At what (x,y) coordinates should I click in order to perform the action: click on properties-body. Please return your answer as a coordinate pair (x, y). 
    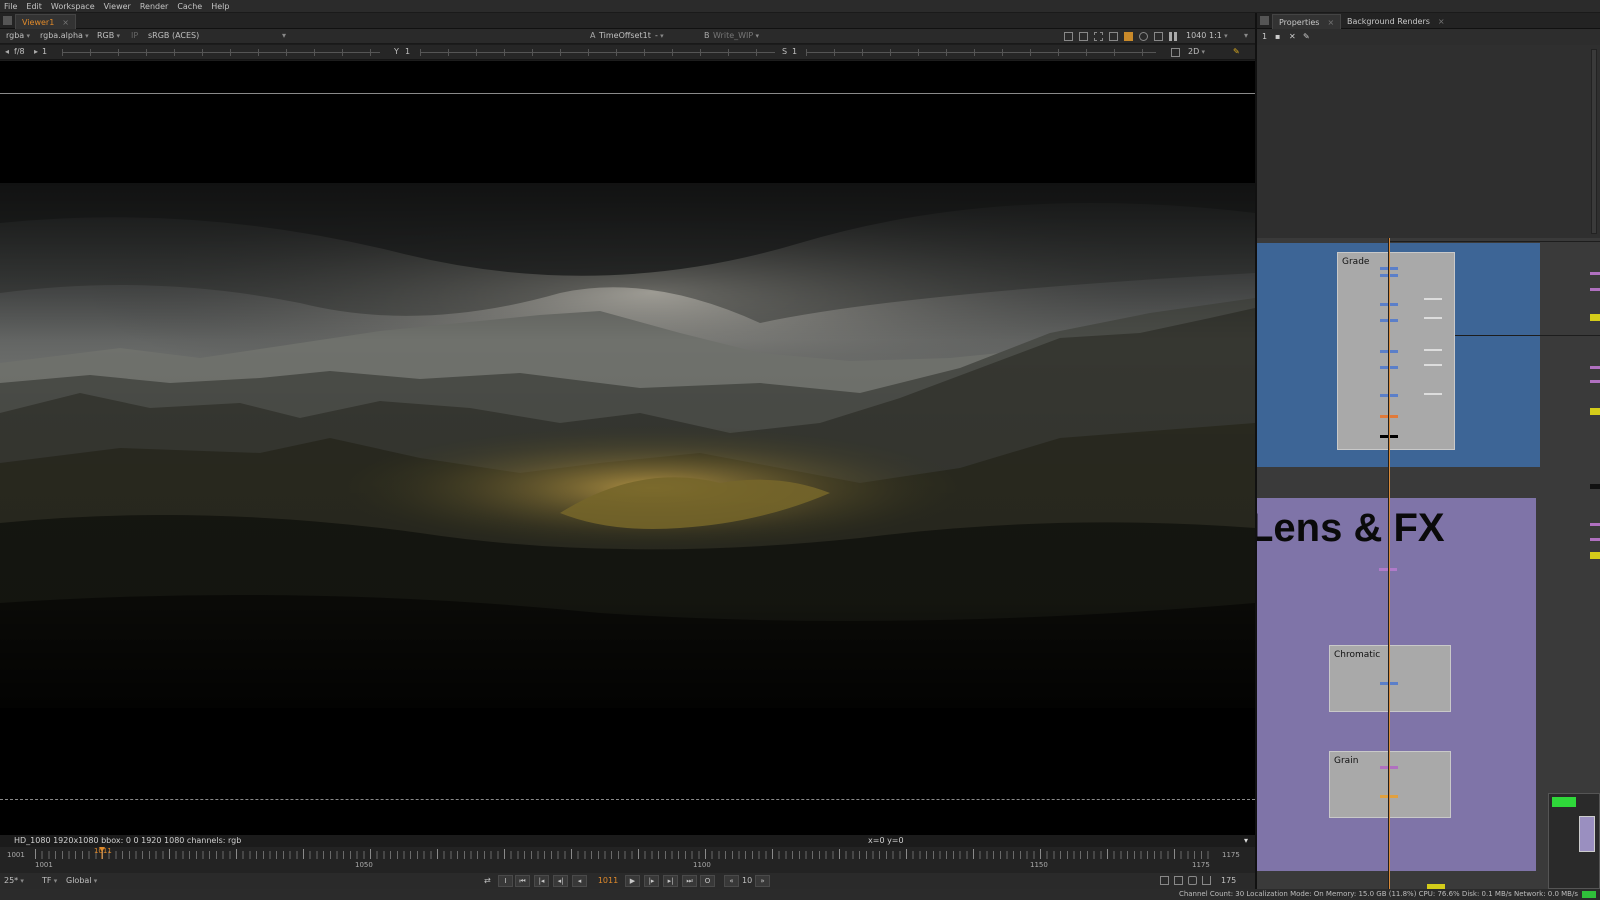
    Looking at the image, I should click on (1428, 141).